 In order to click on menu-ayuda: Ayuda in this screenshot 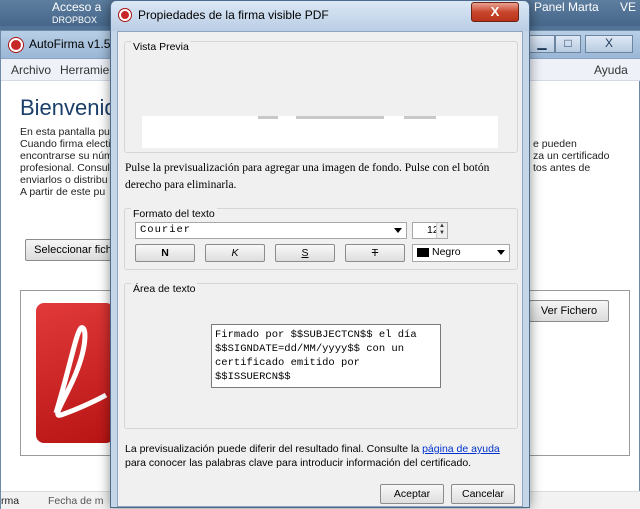, I will do `click(611, 70)`.